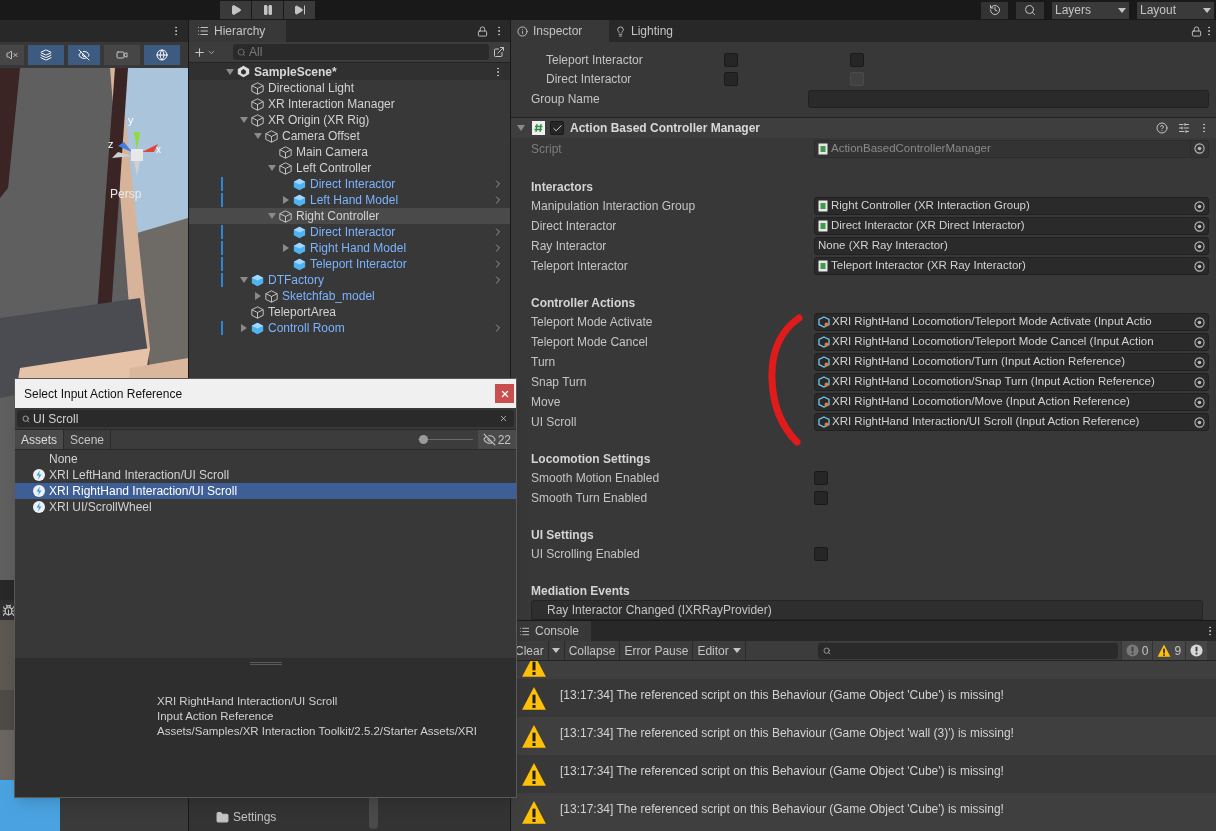 This screenshot has width=1216, height=831. What do you see at coordinates (719, 650) in the screenshot?
I see `editor-dropdown: Editor` at bounding box center [719, 650].